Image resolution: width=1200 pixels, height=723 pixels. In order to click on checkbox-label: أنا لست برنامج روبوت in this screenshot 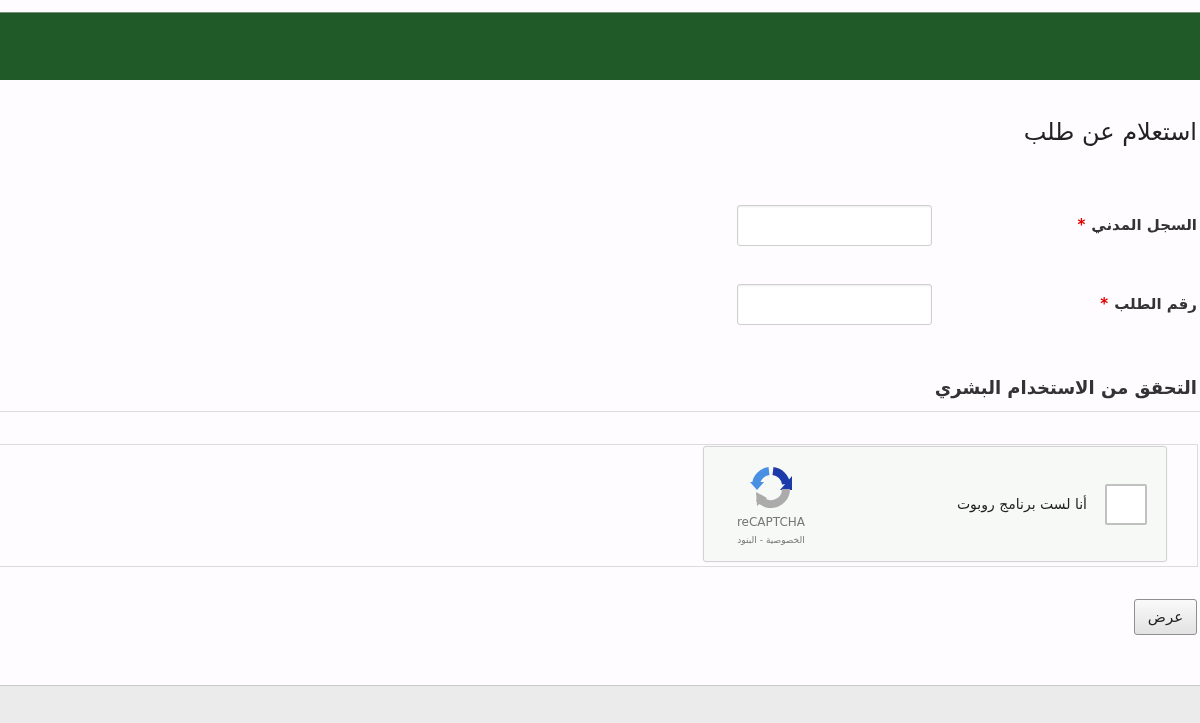, I will do `click(1021, 504)`.